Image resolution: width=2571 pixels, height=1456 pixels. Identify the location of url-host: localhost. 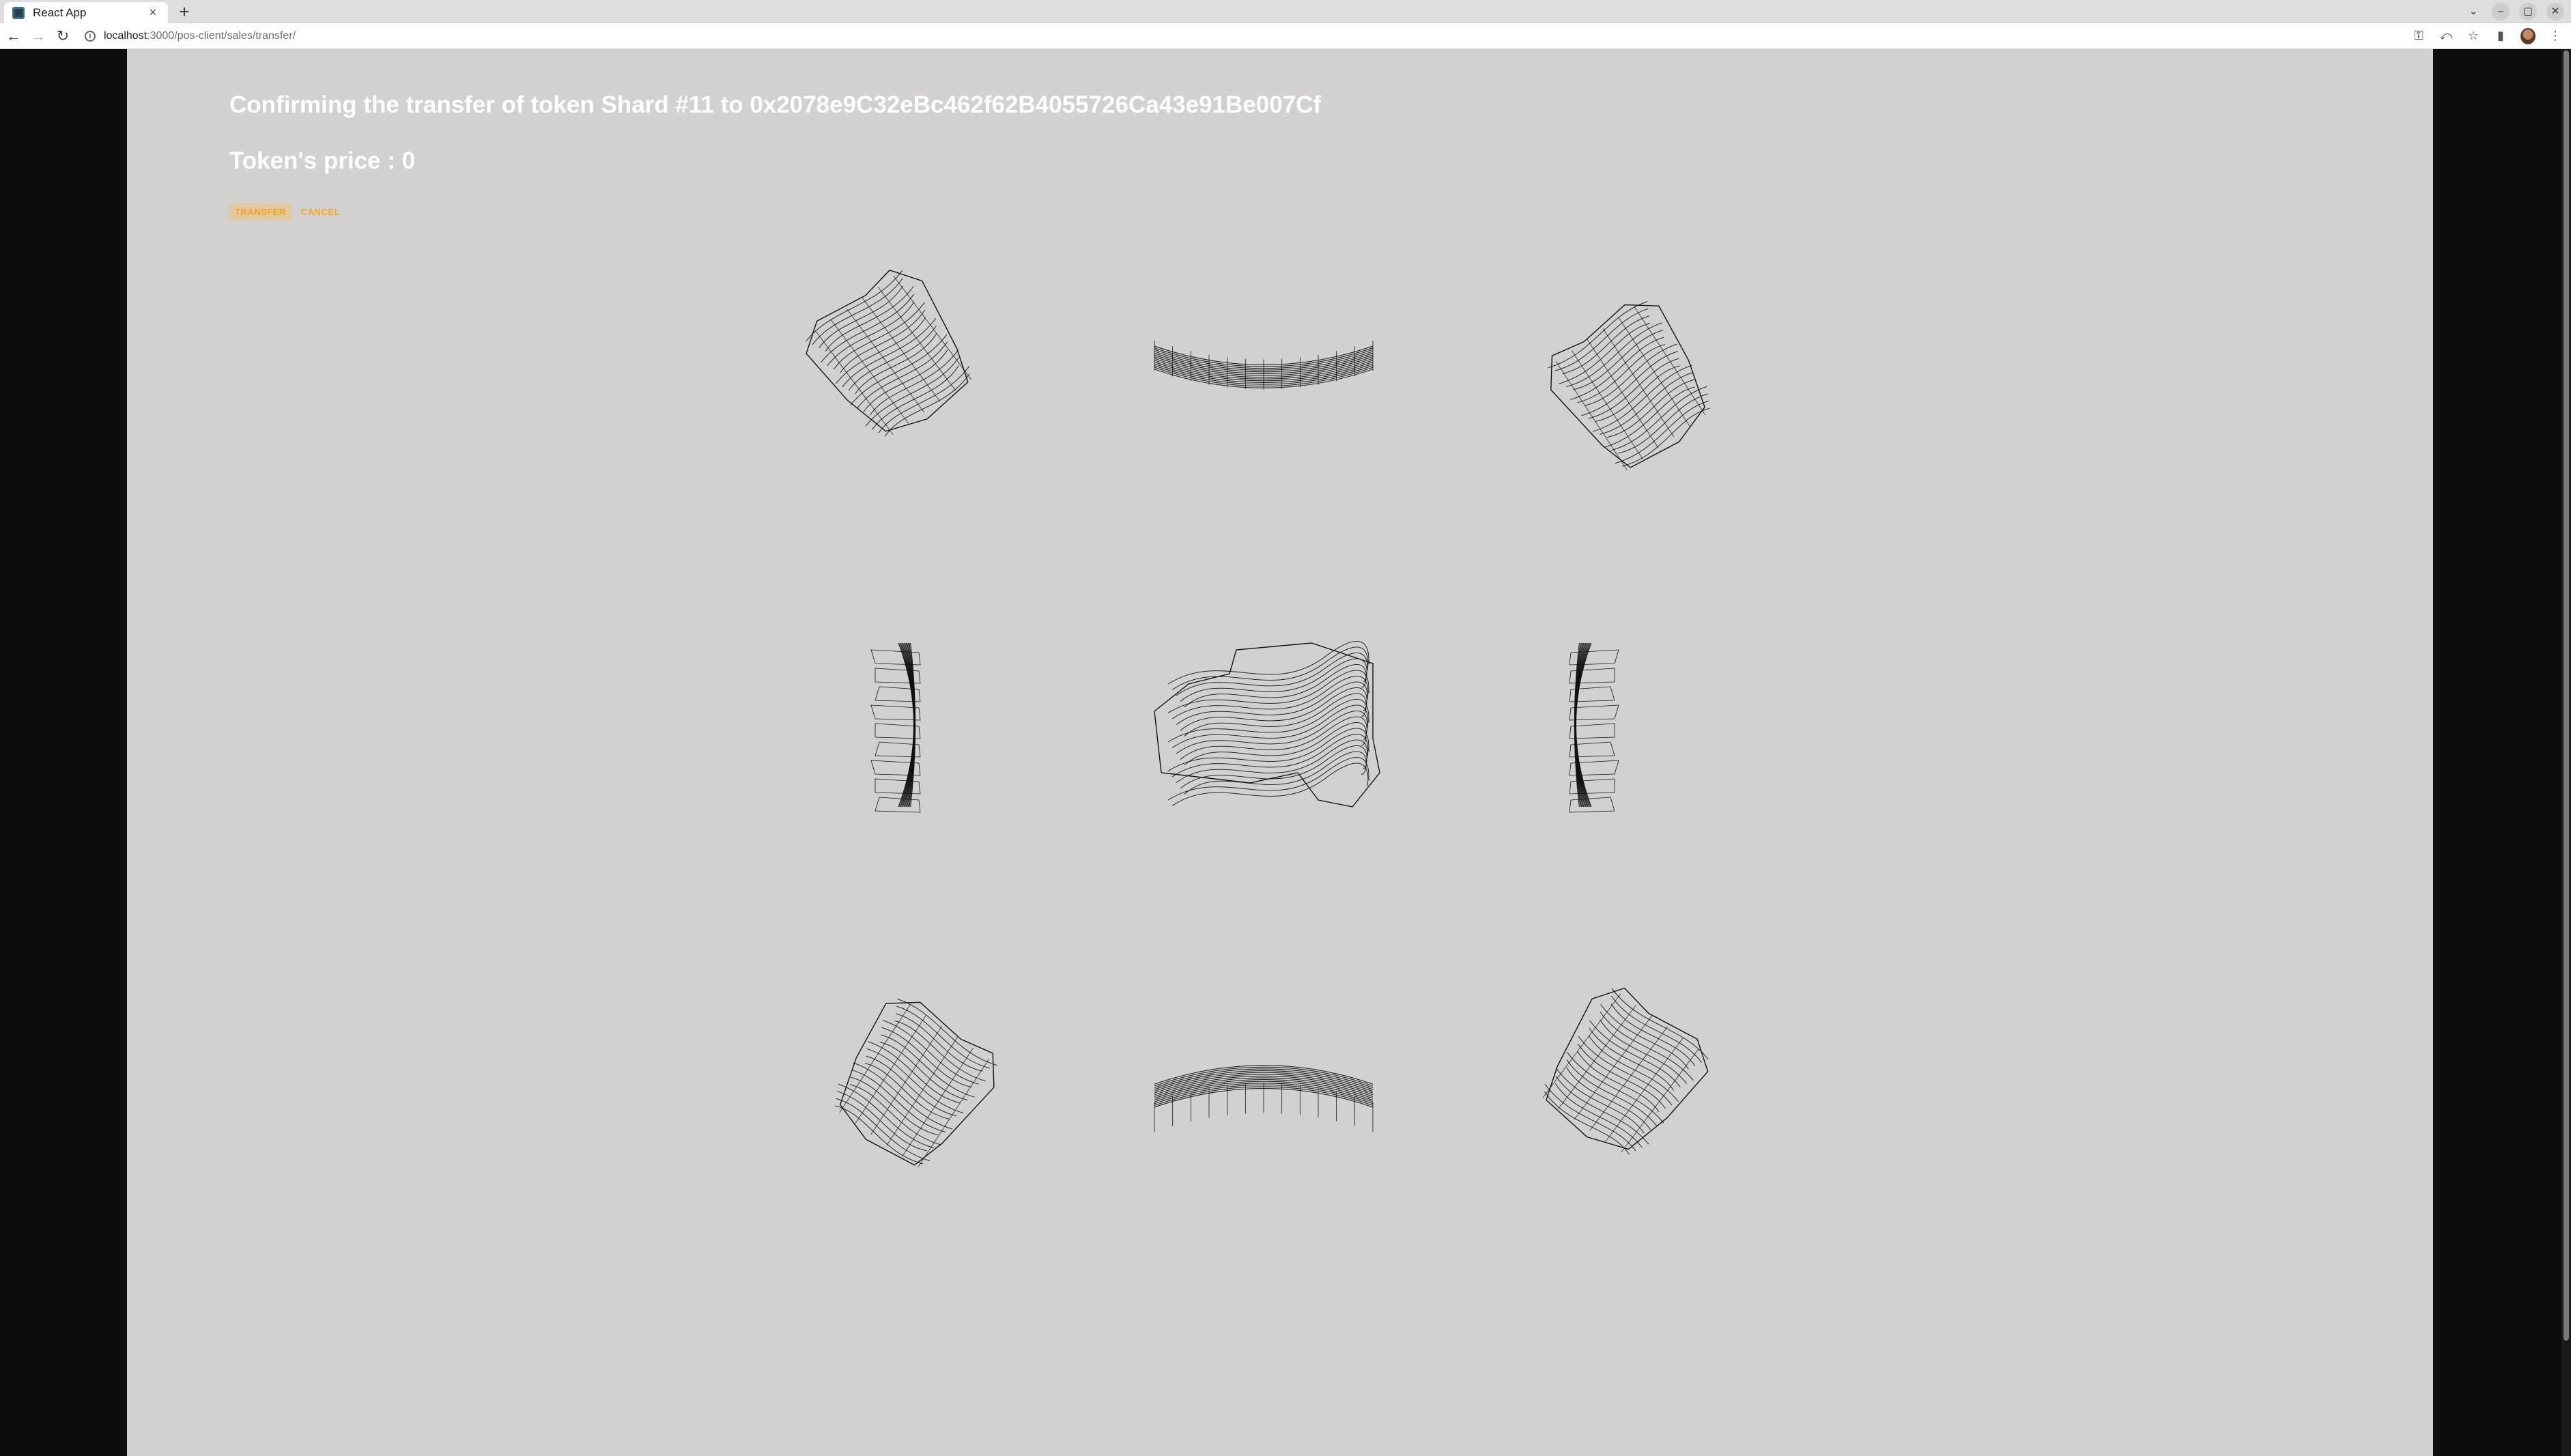
(126, 35).